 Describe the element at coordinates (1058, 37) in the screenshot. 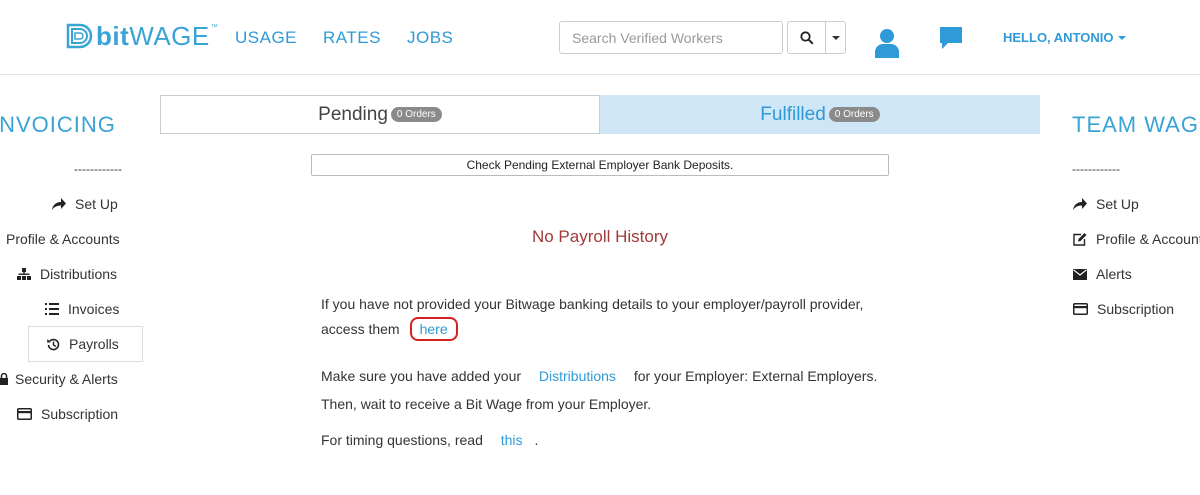

I see `greeting-text: HELLO, ANTONIO` at that location.